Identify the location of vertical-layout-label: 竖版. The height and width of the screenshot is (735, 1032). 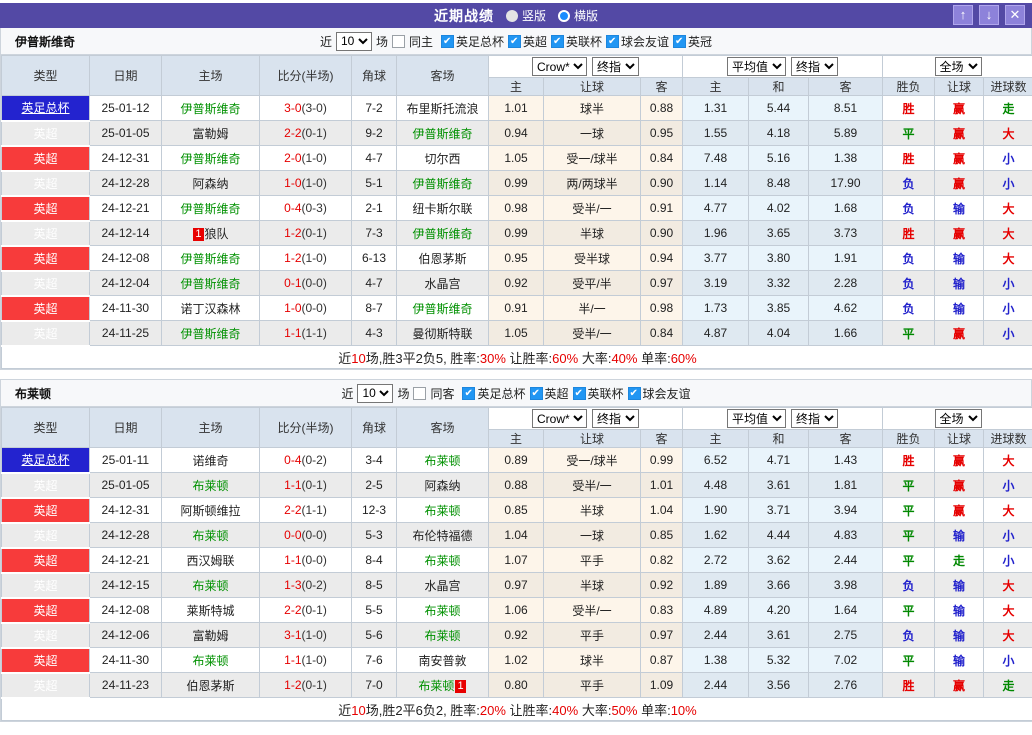
(534, 15).